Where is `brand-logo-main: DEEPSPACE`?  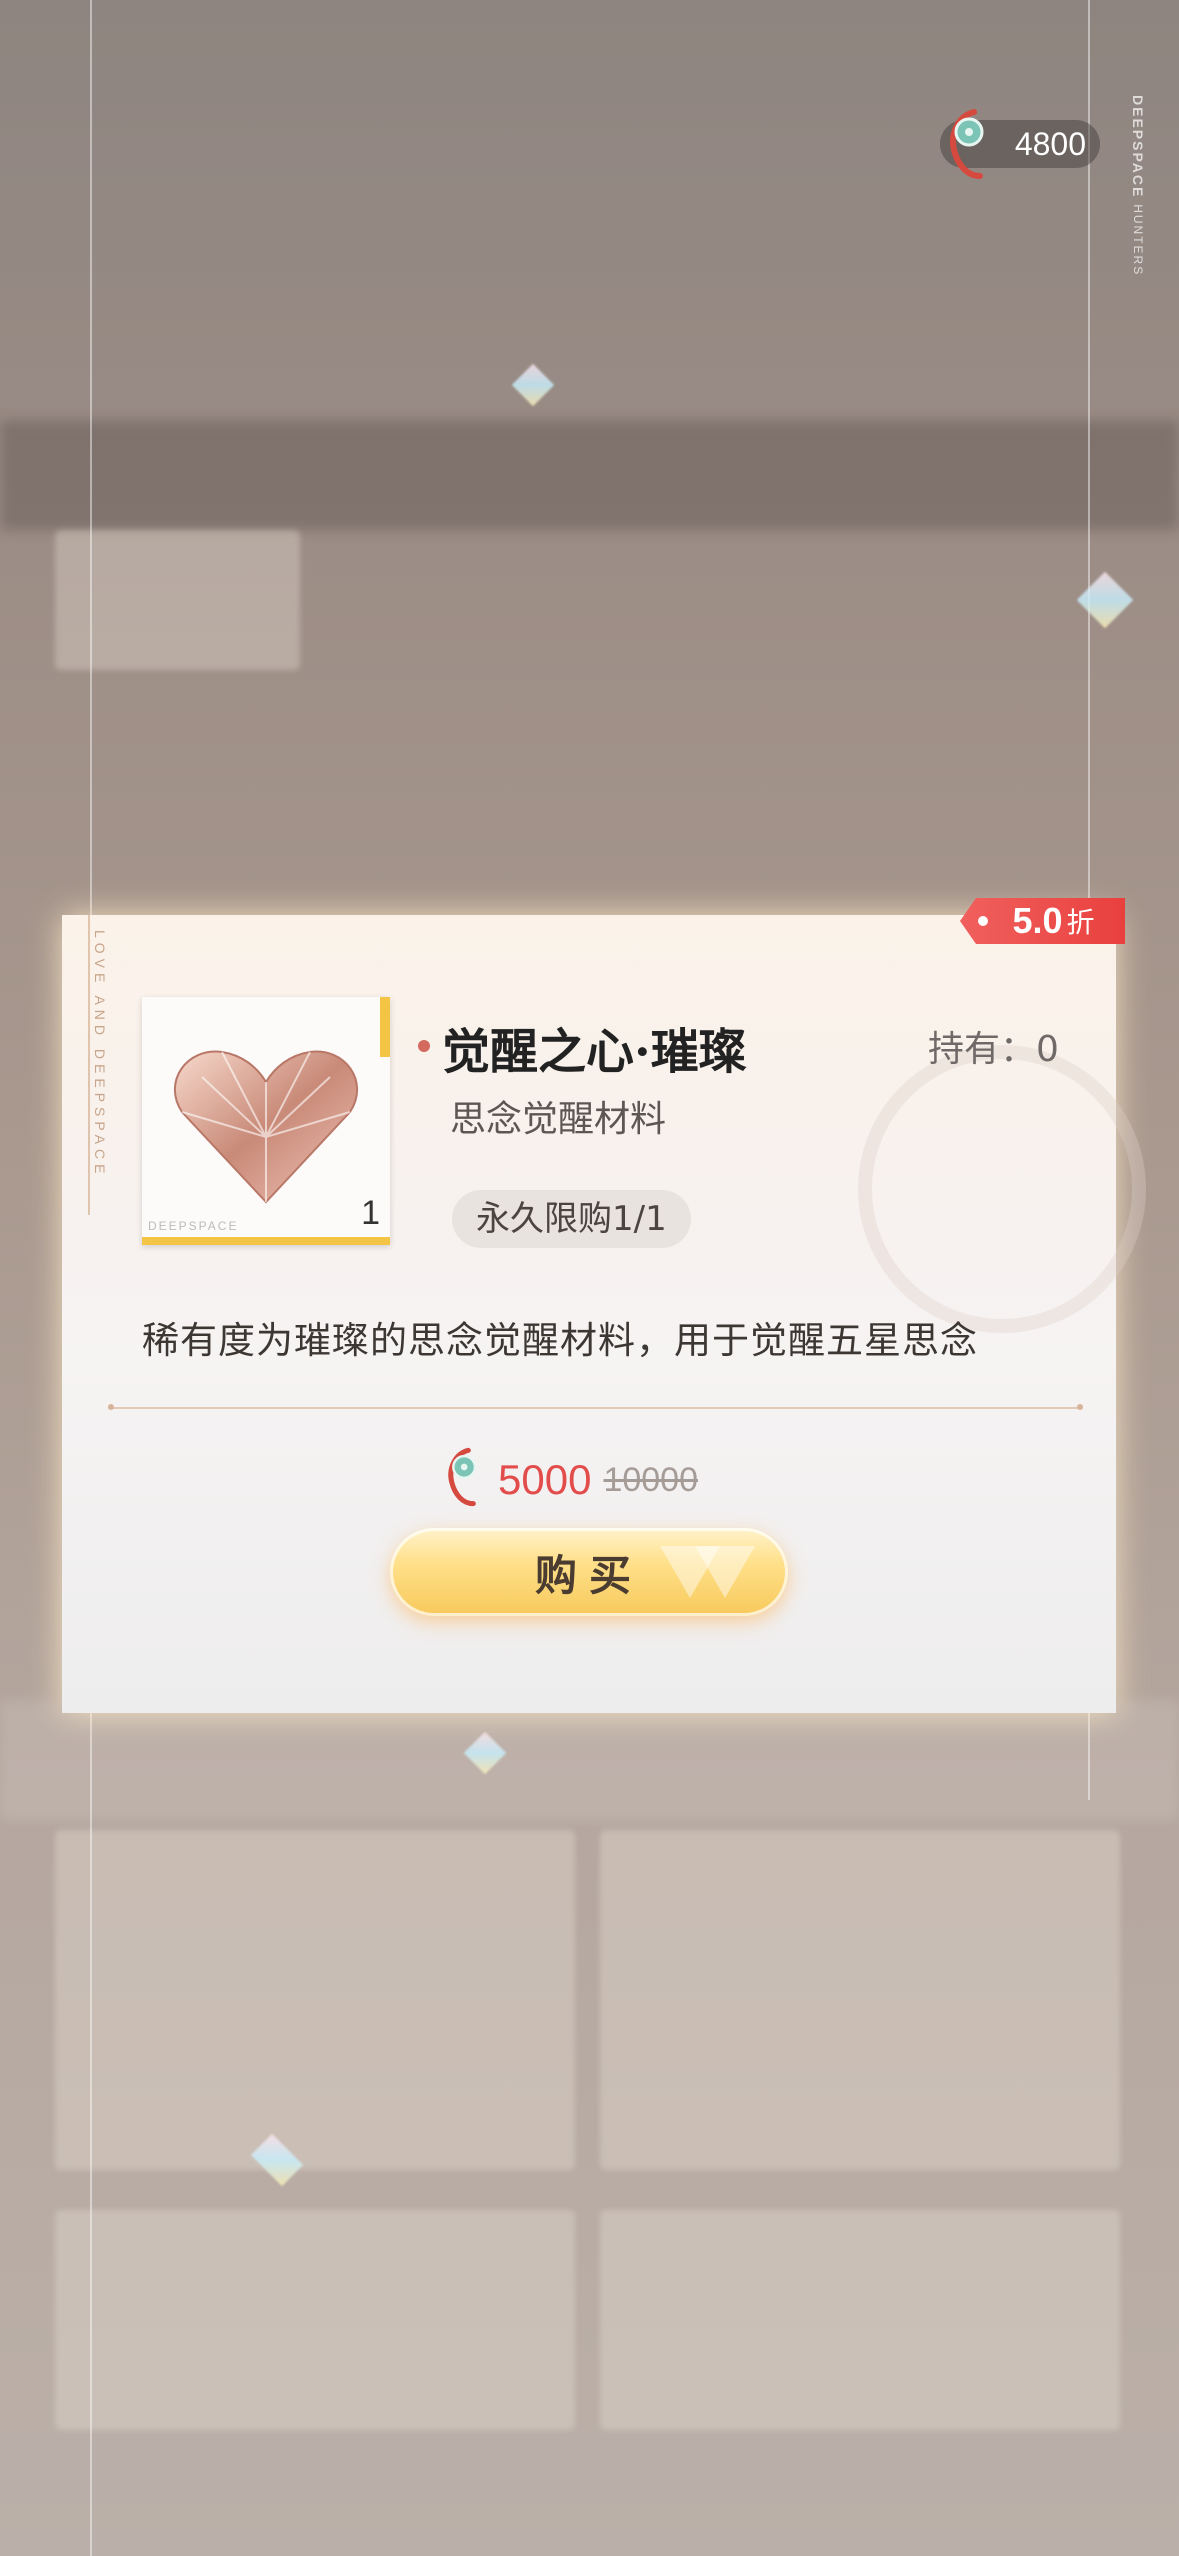
brand-logo-main: DEEPSPACE is located at coordinates (1138, 147).